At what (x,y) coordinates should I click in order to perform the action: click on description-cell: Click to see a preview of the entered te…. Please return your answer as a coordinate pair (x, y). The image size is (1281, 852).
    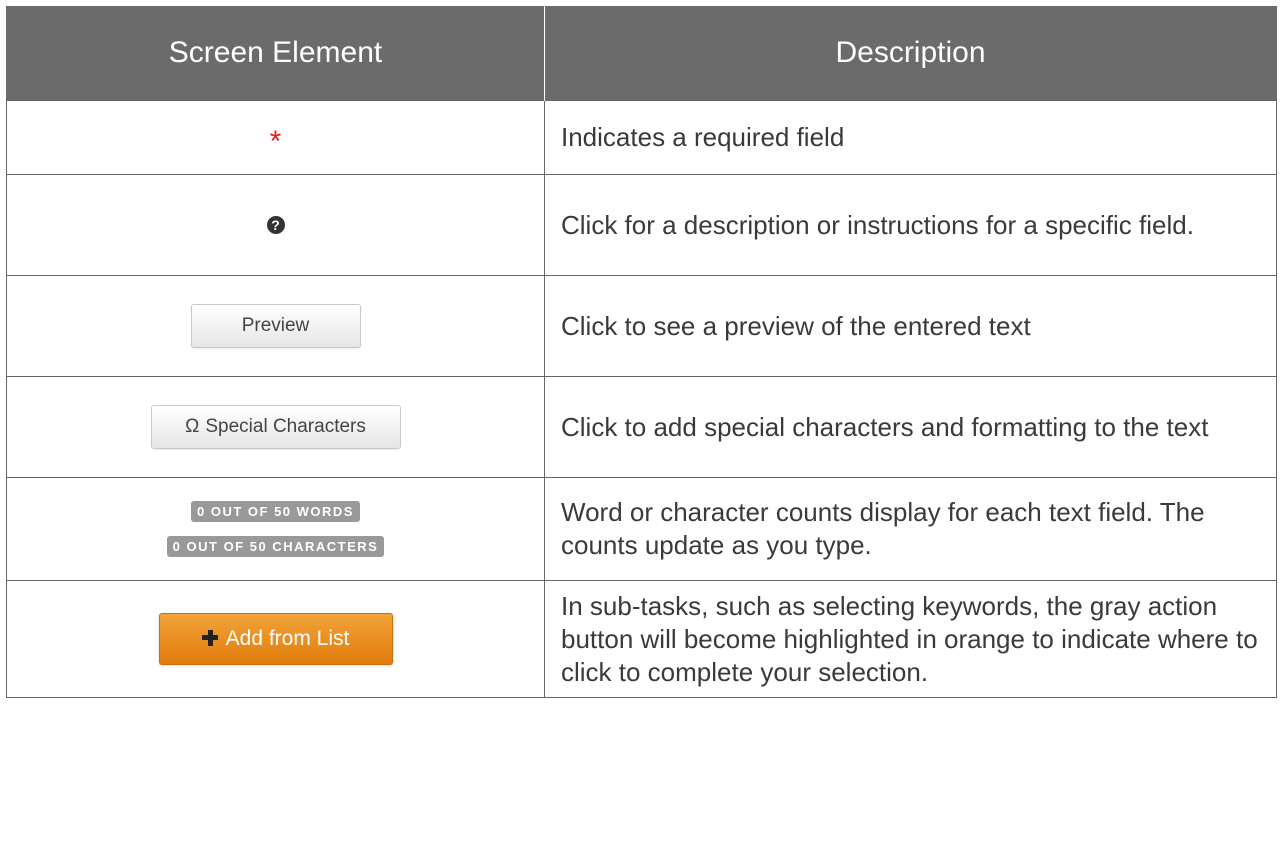
    Looking at the image, I should click on (910, 326).